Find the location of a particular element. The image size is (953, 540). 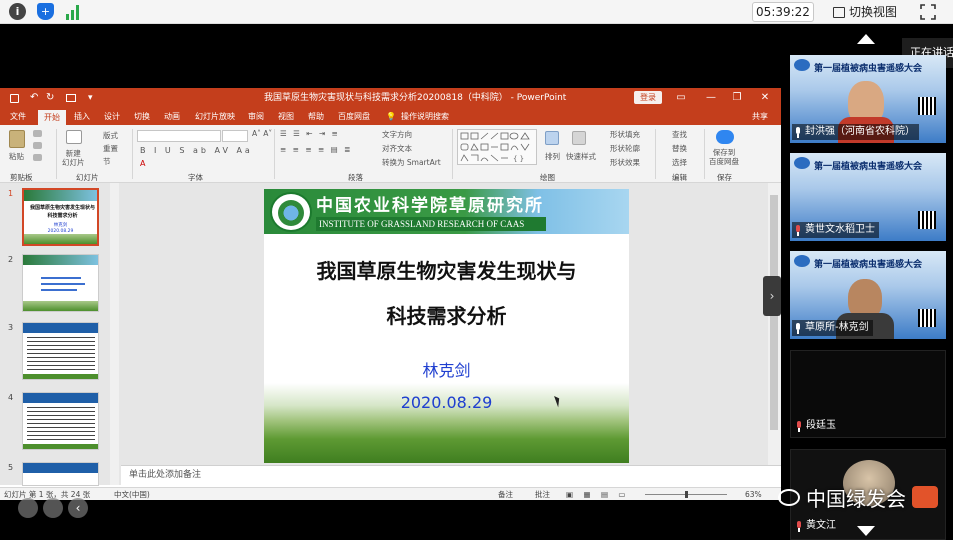

notes-toggle: 备注 is located at coordinates (505, 494).